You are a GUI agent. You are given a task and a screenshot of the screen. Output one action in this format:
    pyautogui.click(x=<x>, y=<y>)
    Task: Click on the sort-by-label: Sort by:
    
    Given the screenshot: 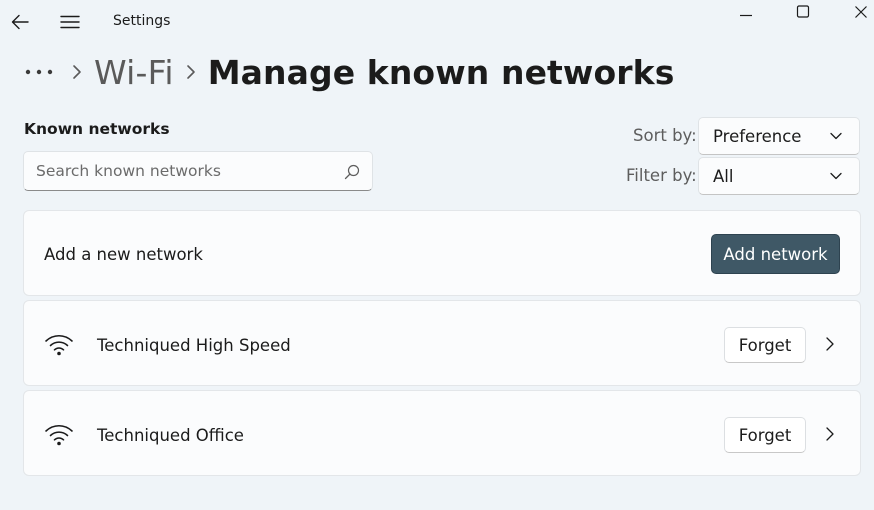 What is the action you would take?
    pyautogui.click(x=665, y=135)
    